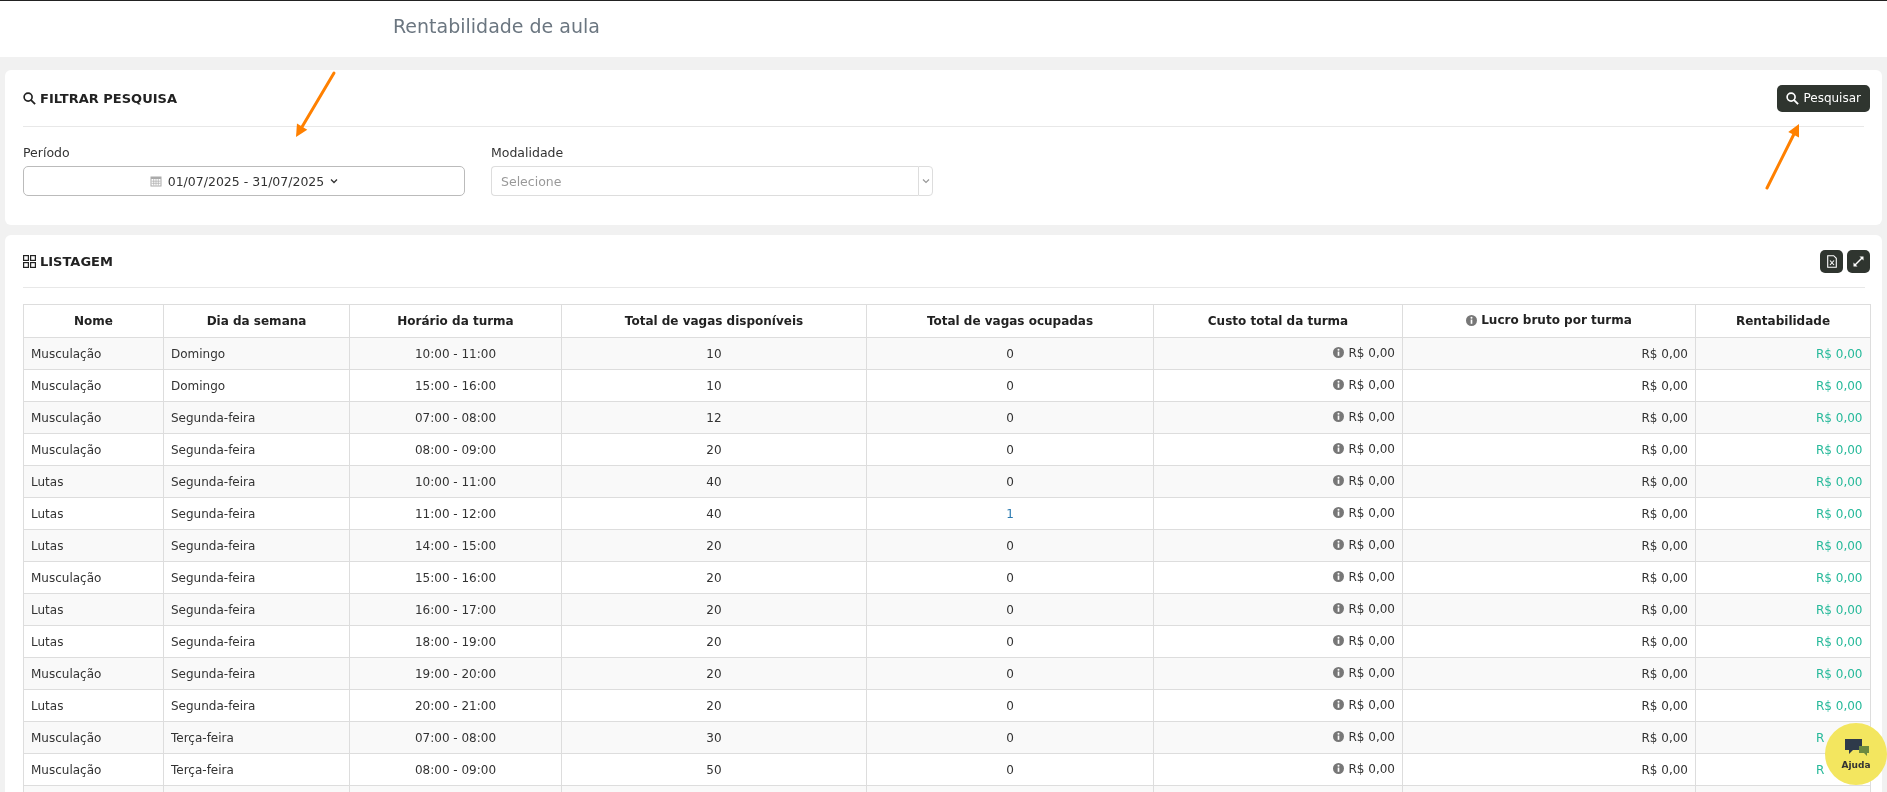 The image size is (1887, 792). What do you see at coordinates (714, 769) in the screenshot?
I see `table-cell: 50` at bounding box center [714, 769].